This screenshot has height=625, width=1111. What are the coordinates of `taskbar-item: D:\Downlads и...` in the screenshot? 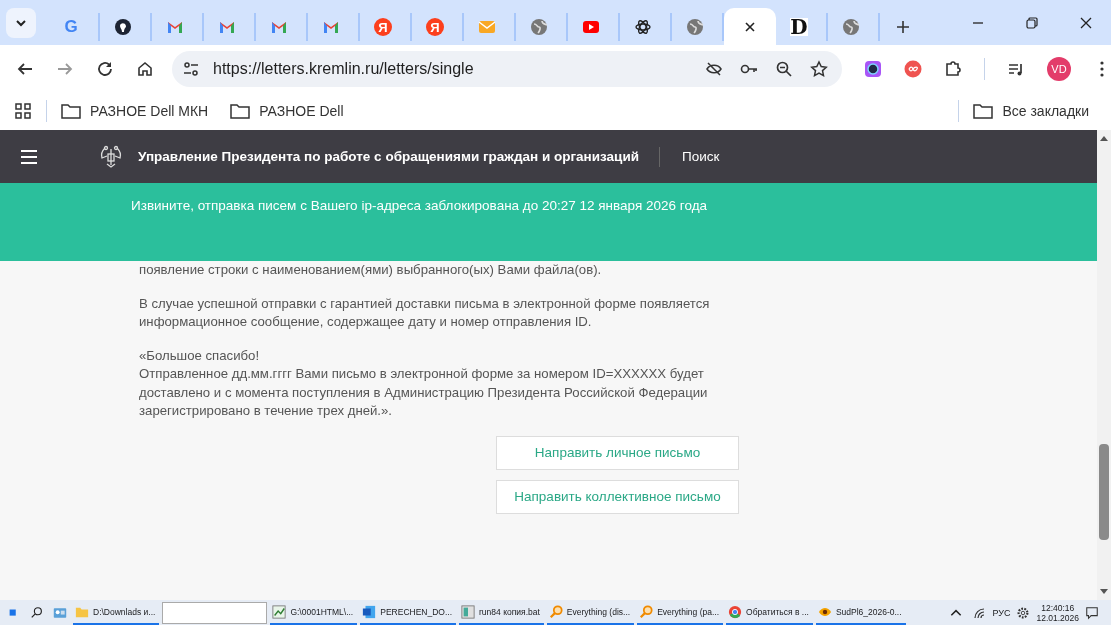 It's located at (116, 612).